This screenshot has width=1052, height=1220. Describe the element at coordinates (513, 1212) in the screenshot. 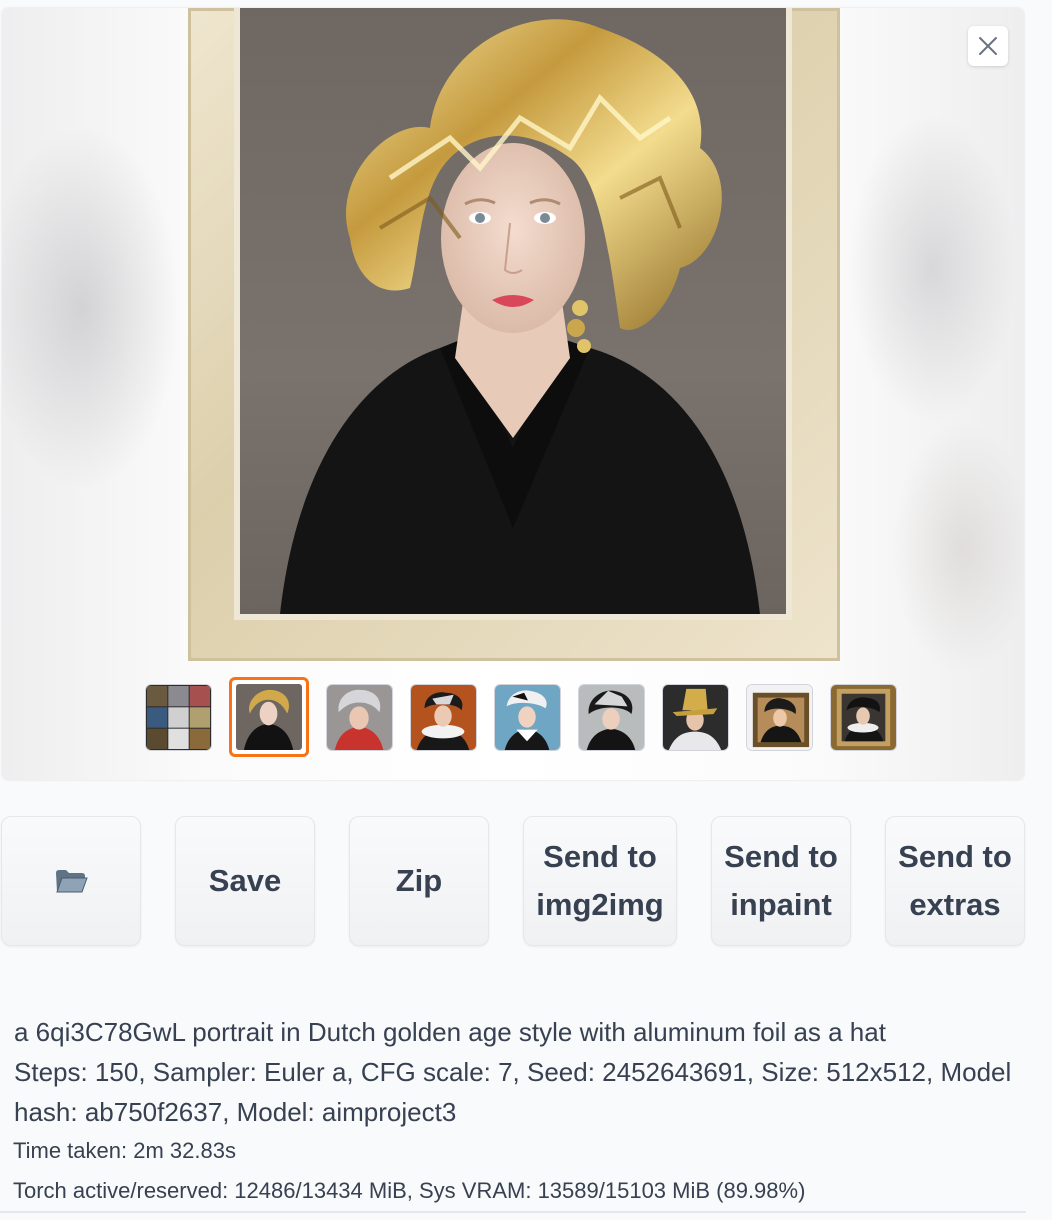

I see `divider` at that location.